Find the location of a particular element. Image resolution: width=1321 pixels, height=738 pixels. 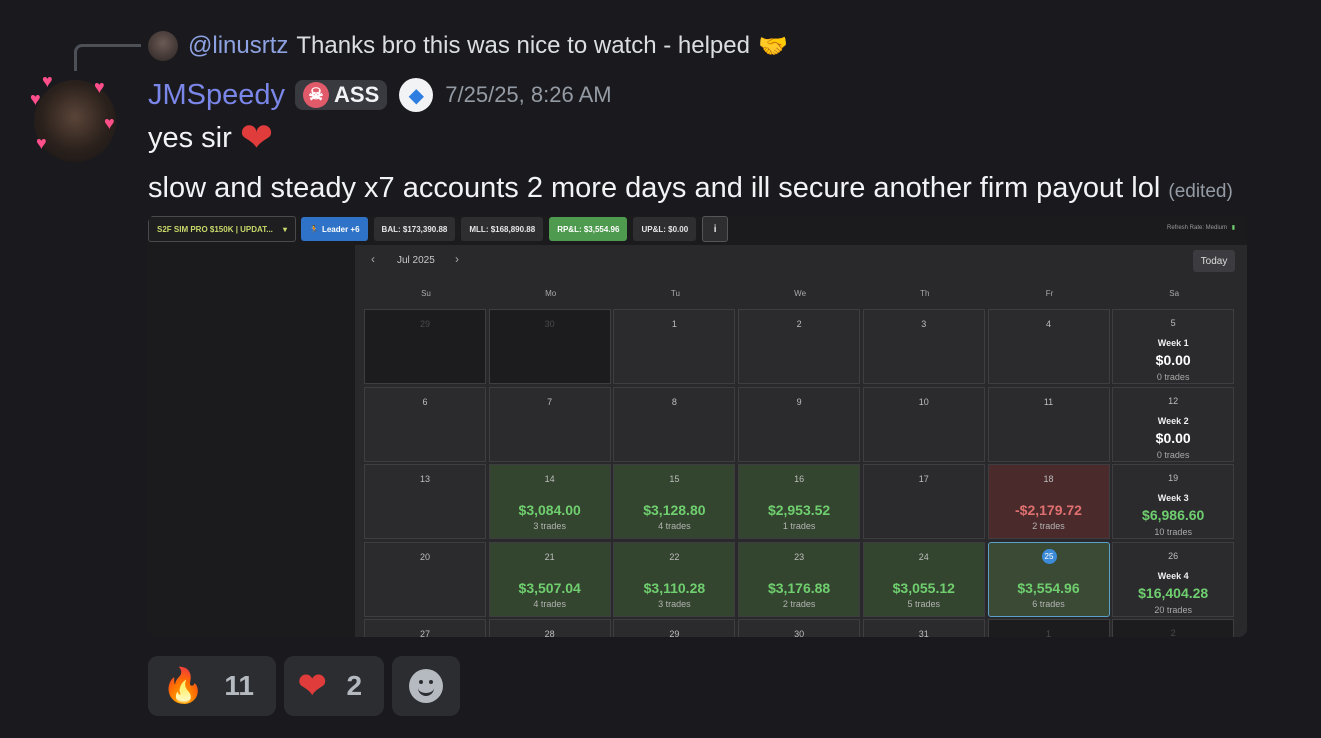

calendar-nav: ‹ Jul 2025 › Today is located at coordinates (801, 262).